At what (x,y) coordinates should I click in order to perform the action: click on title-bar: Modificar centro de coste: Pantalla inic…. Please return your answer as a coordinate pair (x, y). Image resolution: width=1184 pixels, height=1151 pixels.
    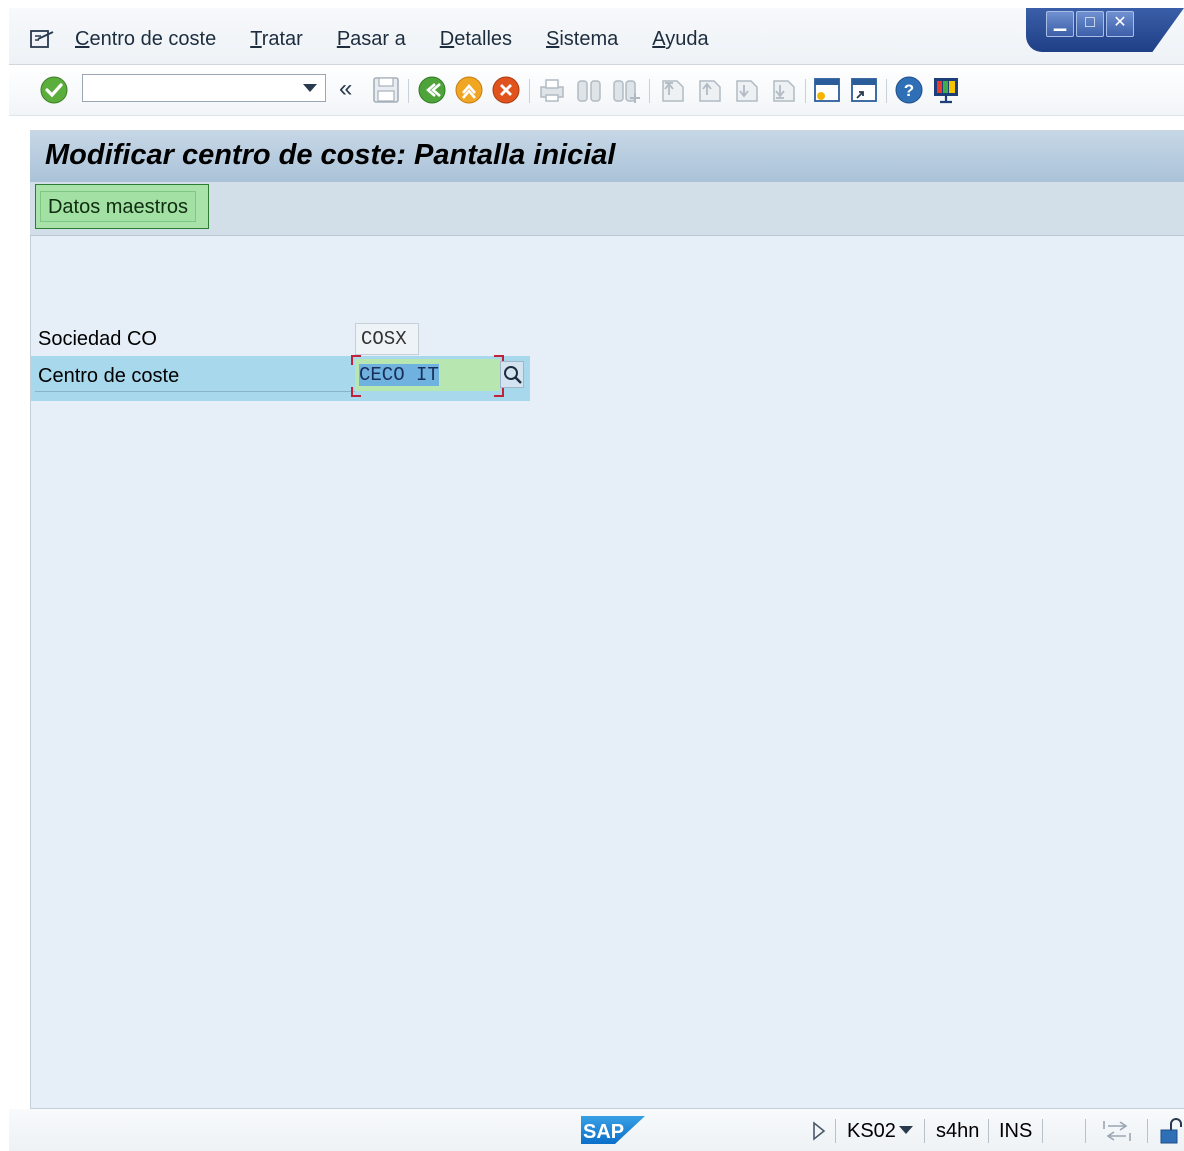
    Looking at the image, I should click on (607, 156).